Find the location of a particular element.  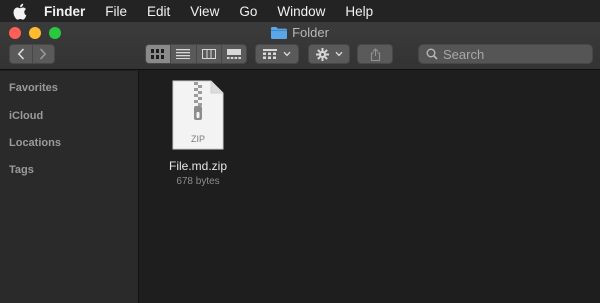

chevron-left-icon is located at coordinates (20, 54).